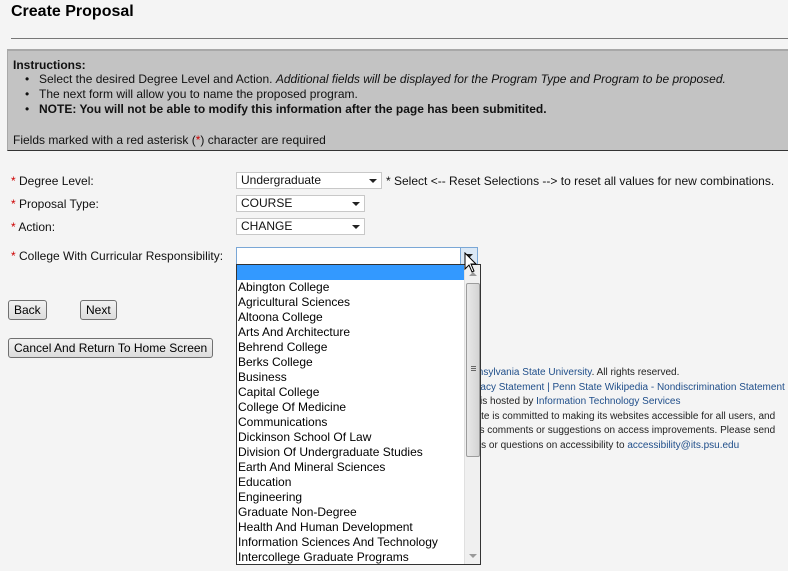  Describe the element at coordinates (357, 256) in the screenshot. I see `college-select` at that location.